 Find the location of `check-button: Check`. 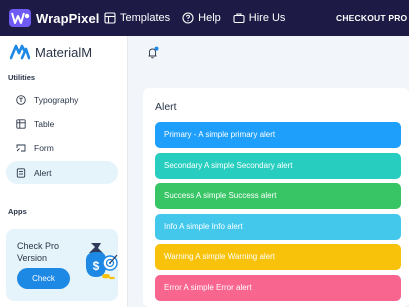

check-button: Check is located at coordinates (43, 278).